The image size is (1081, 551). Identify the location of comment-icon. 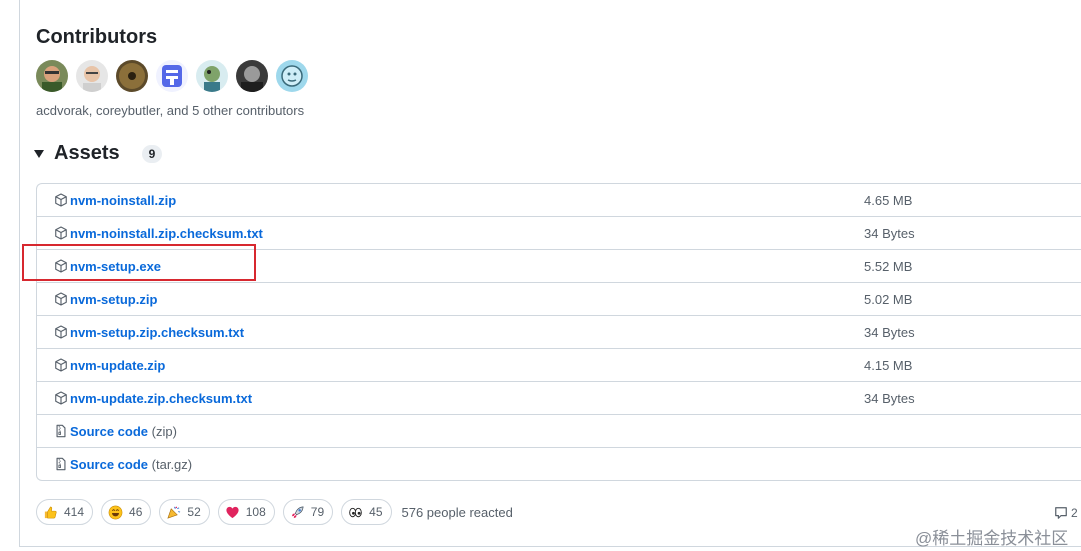
(1061, 513).